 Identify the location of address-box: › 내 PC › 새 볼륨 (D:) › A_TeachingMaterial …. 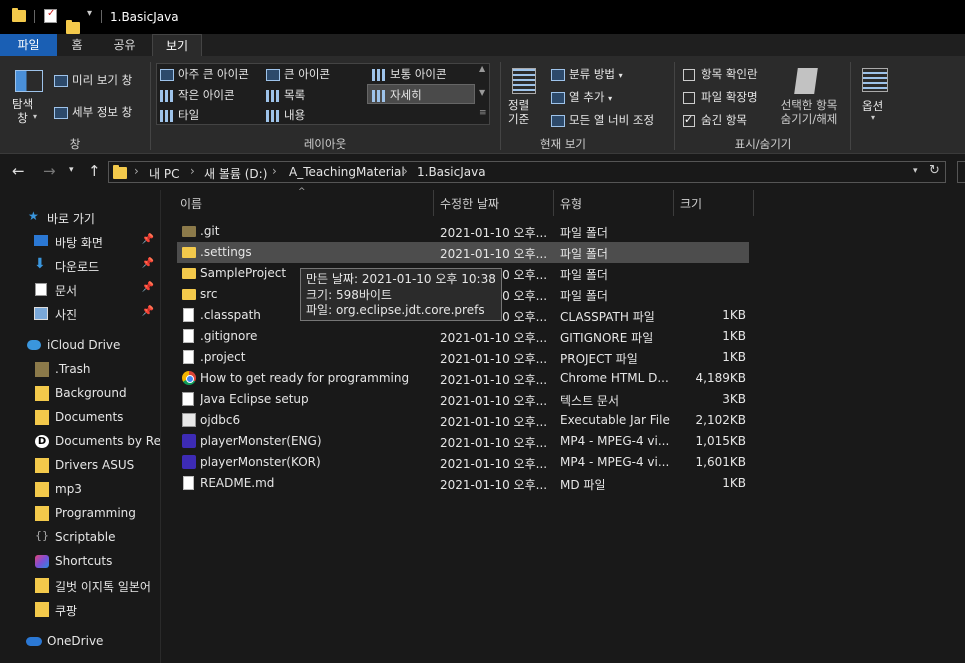
(527, 172).